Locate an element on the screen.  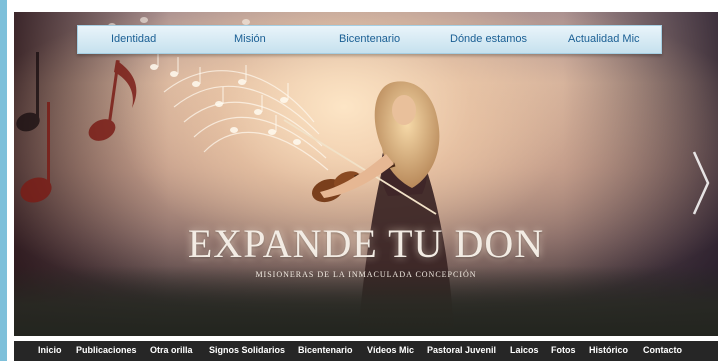
bottom-nav-item-publicaciones: Publicaciones is located at coordinates (106, 350).